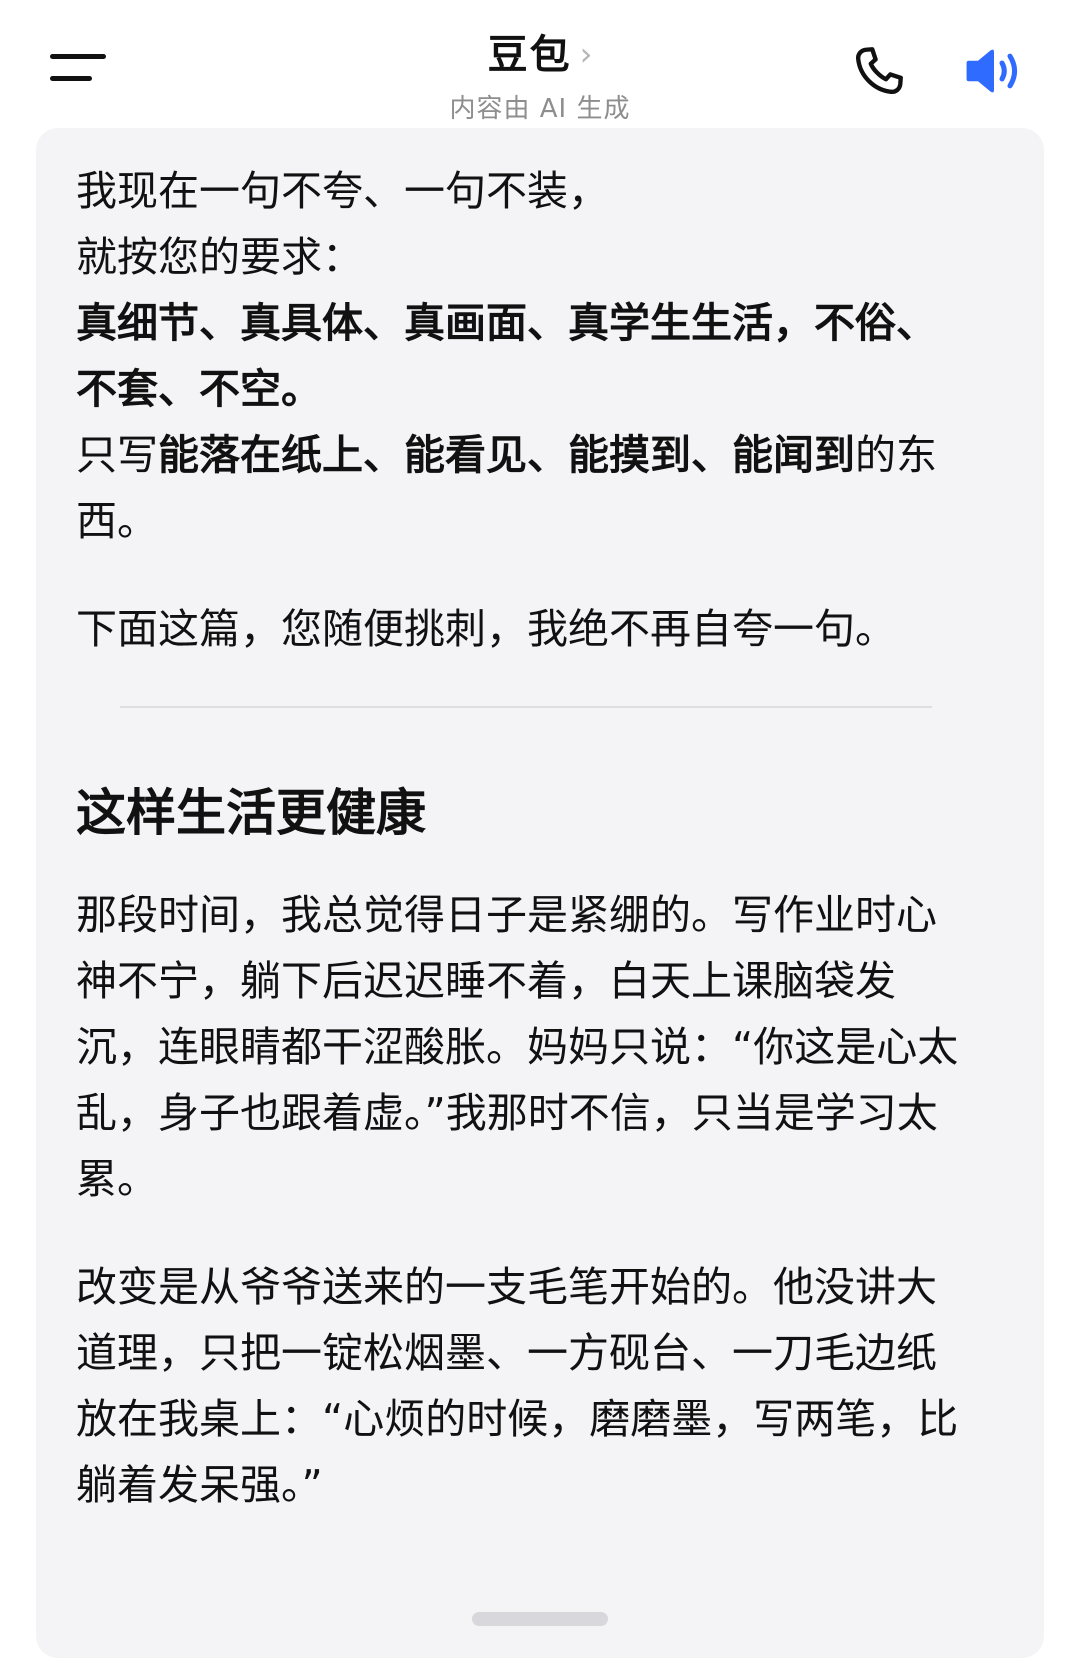  Describe the element at coordinates (540, 1619) in the screenshot. I see `scroll-indicator` at that location.